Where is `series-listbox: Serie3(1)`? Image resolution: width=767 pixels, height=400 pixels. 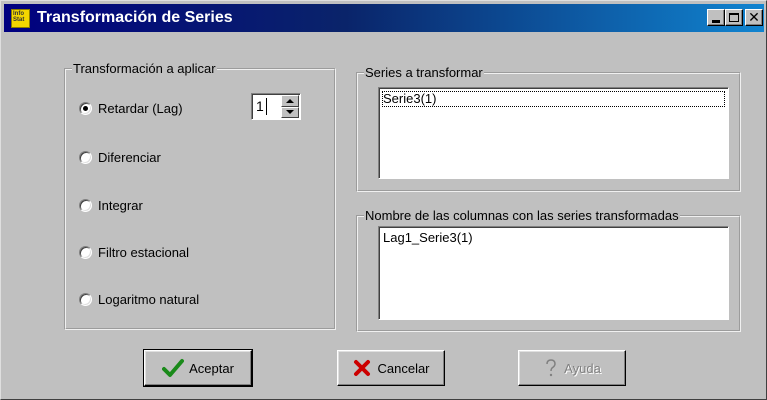 series-listbox: Serie3(1) is located at coordinates (553, 133).